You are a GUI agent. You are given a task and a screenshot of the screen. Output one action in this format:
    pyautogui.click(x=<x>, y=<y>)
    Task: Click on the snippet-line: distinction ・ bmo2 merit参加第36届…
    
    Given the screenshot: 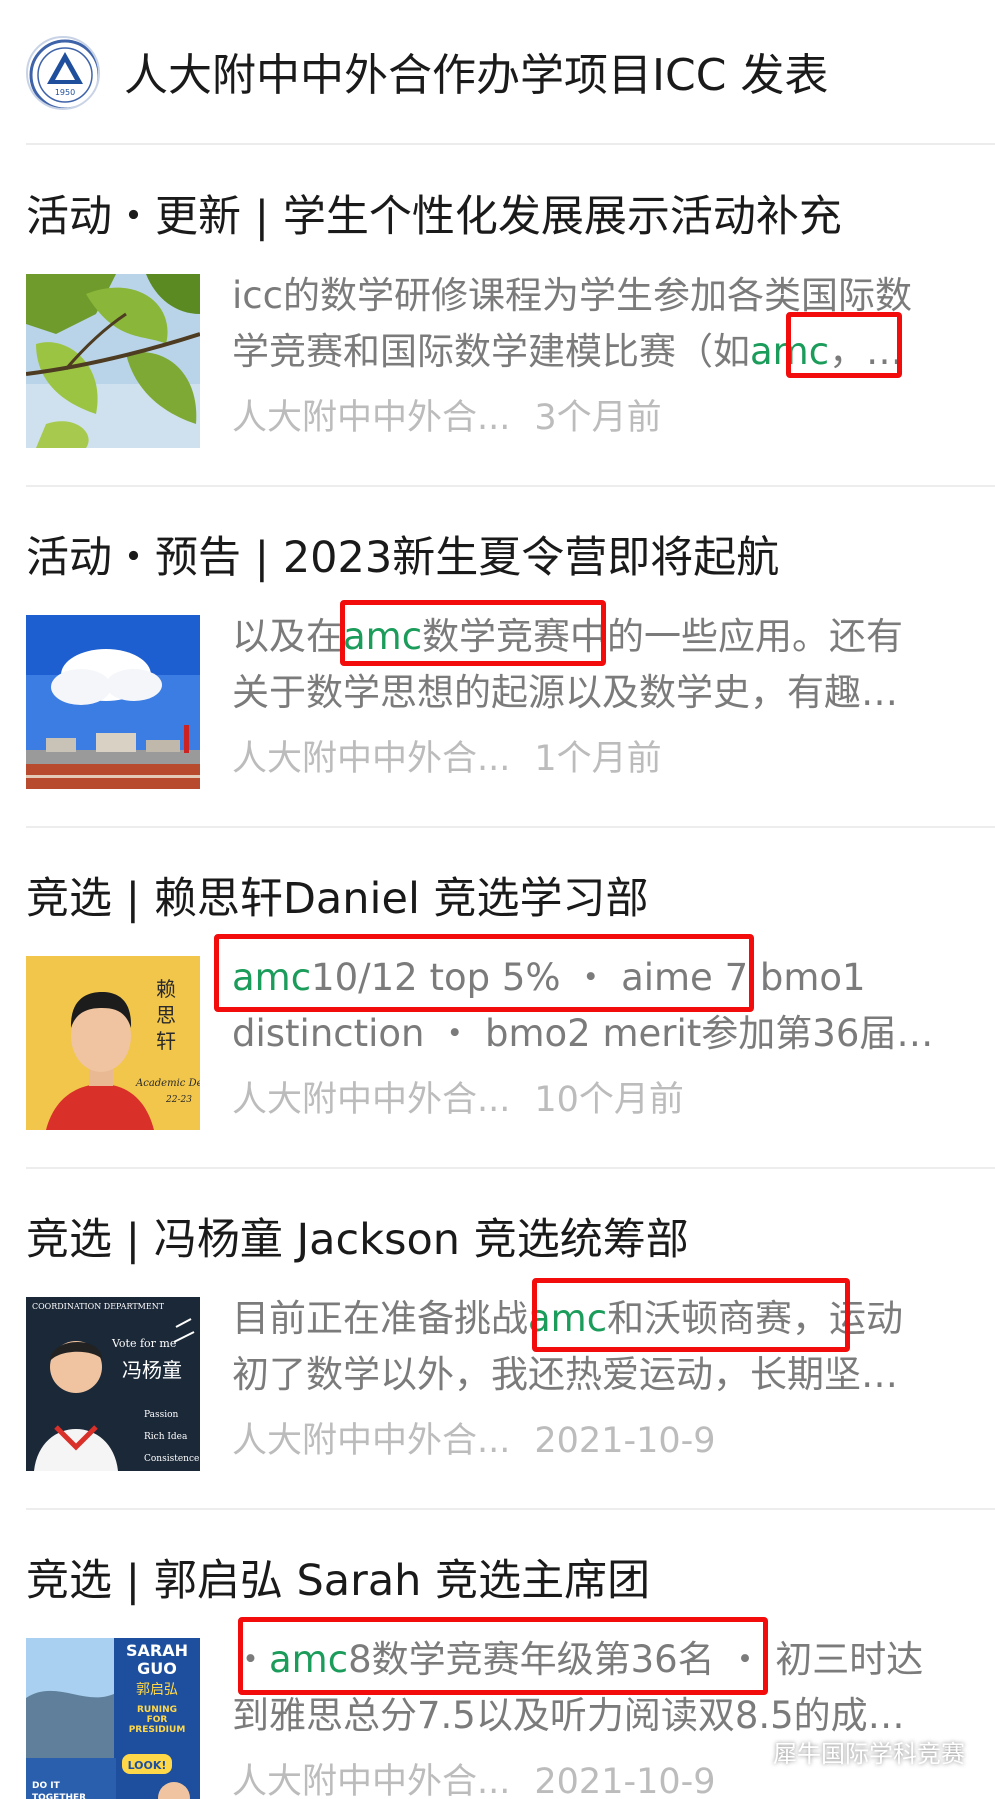 What is the action you would take?
    pyautogui.click(x=602, y=1034)
    